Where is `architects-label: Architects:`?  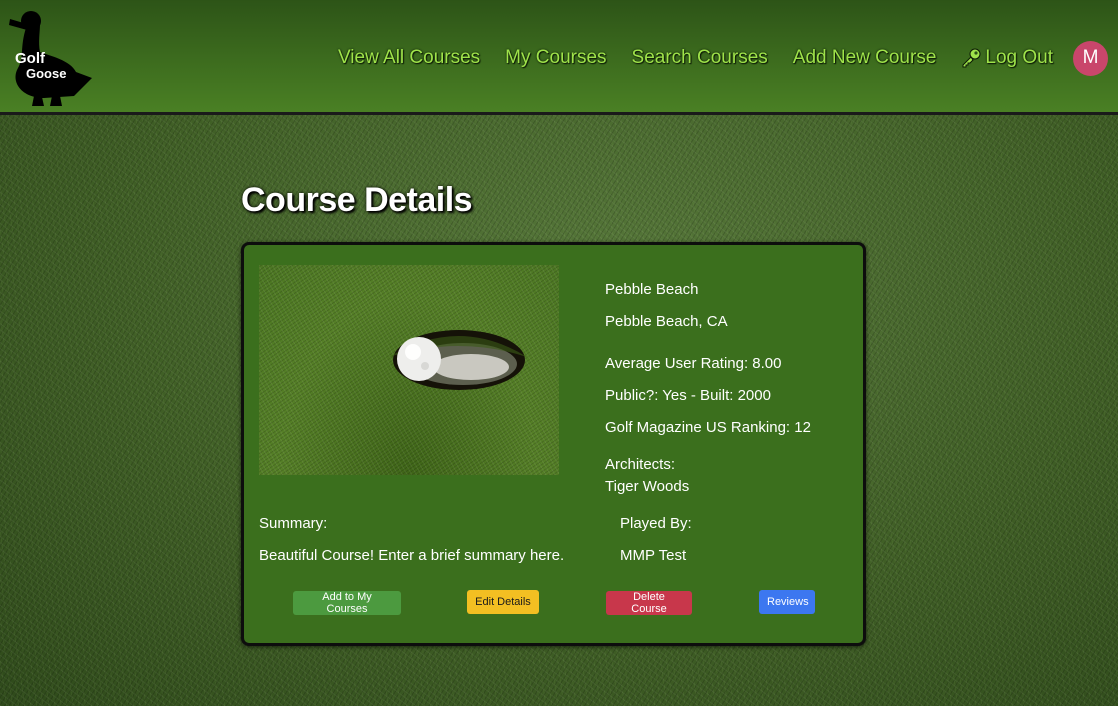
architects-label: Architects: is located at coordinates (640, 464).